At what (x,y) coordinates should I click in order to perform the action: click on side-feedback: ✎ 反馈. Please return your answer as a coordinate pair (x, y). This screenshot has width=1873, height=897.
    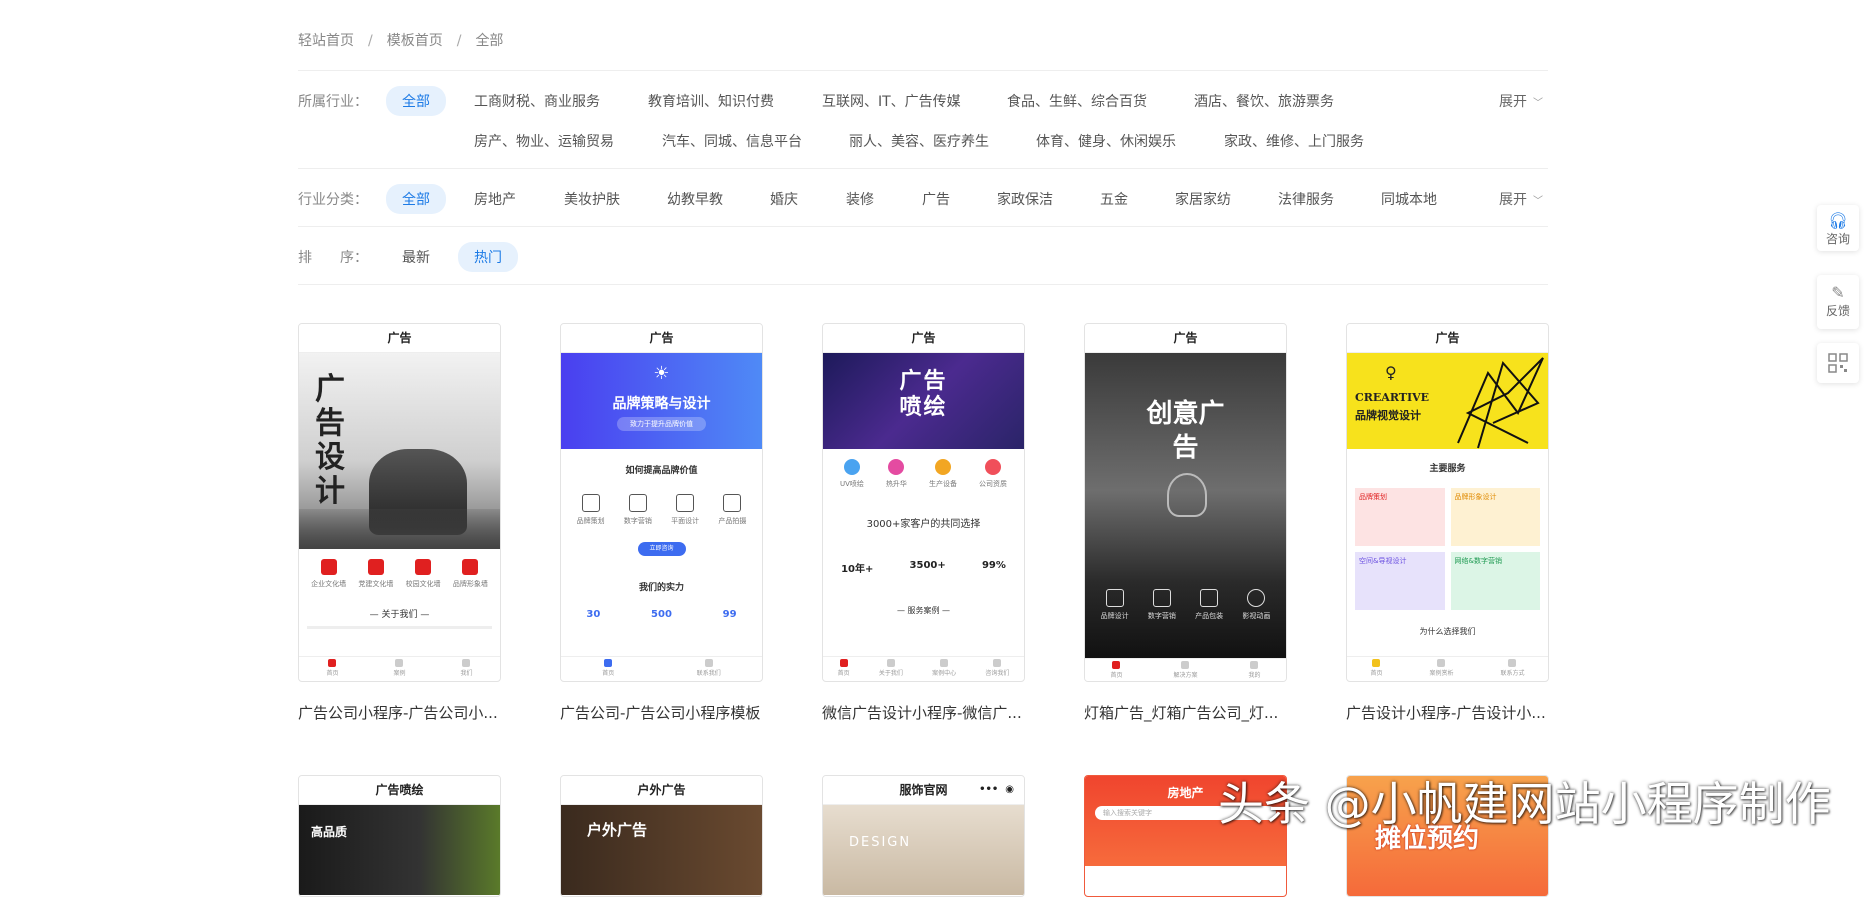
    Looking at the image, I should click on (1838, 302).